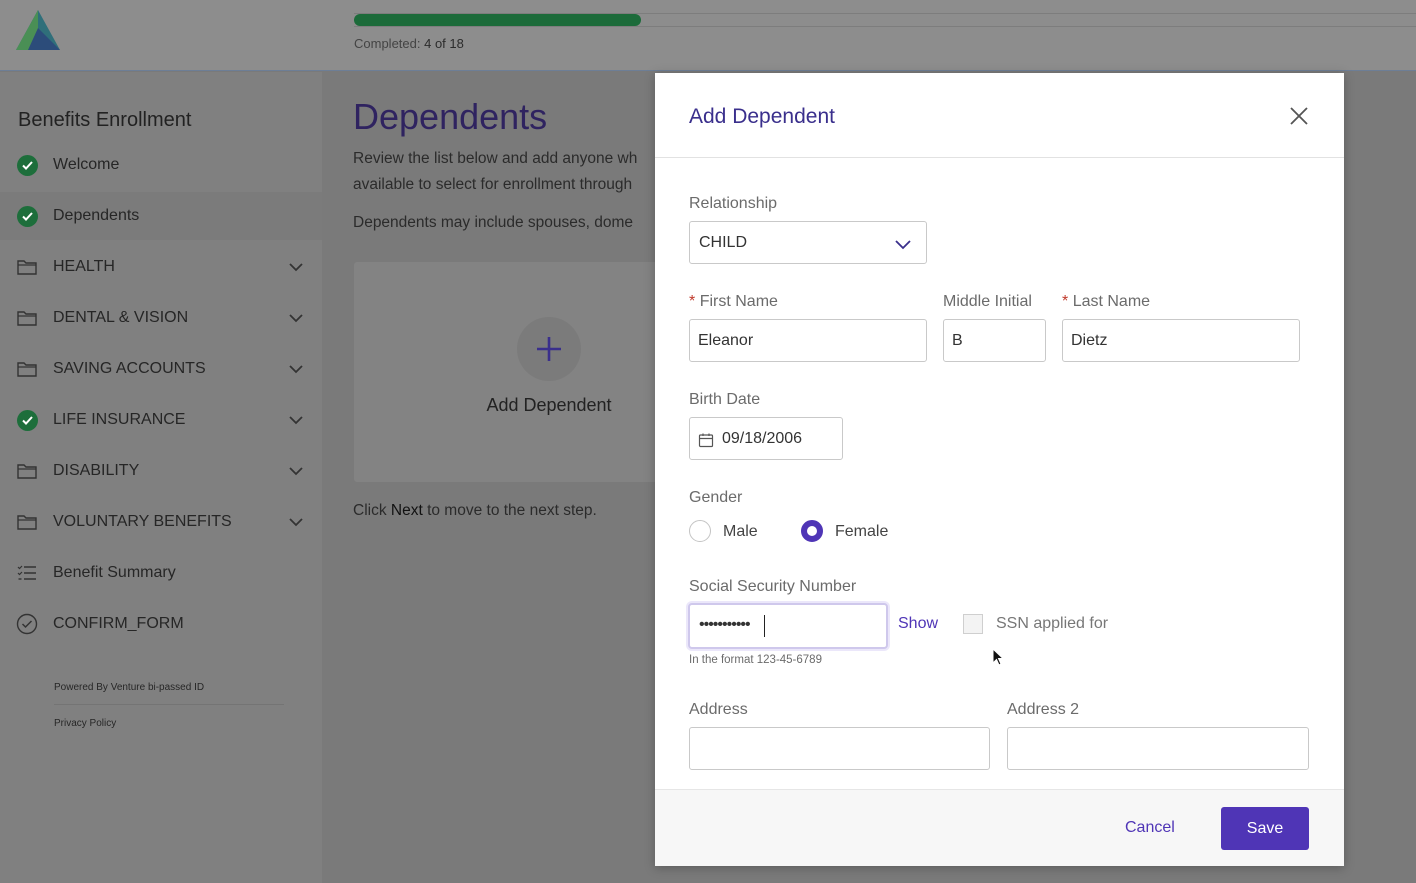  I want to click on relationship-label: Relationship, so click(733, 203).